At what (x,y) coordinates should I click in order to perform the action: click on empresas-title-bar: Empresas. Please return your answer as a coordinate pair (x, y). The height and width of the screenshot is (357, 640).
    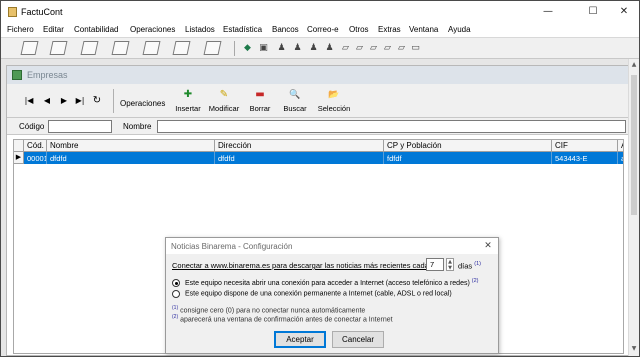
    Looking at the image, I should click on (317, 75).